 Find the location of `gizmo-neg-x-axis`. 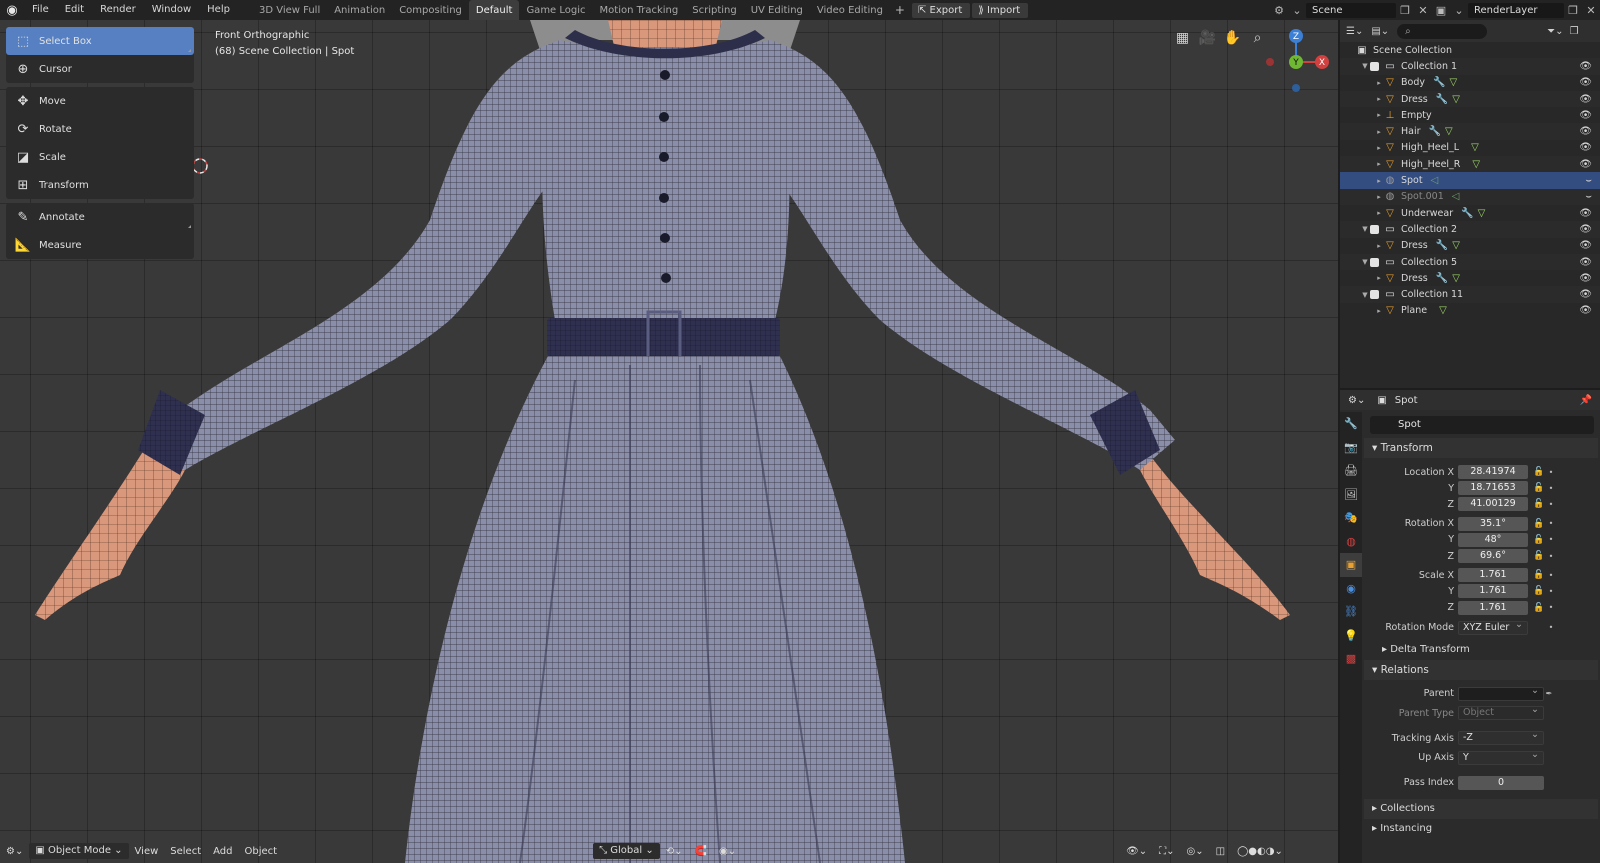

gizmo-neg-x-axis is located at coordinates (1270, 62).